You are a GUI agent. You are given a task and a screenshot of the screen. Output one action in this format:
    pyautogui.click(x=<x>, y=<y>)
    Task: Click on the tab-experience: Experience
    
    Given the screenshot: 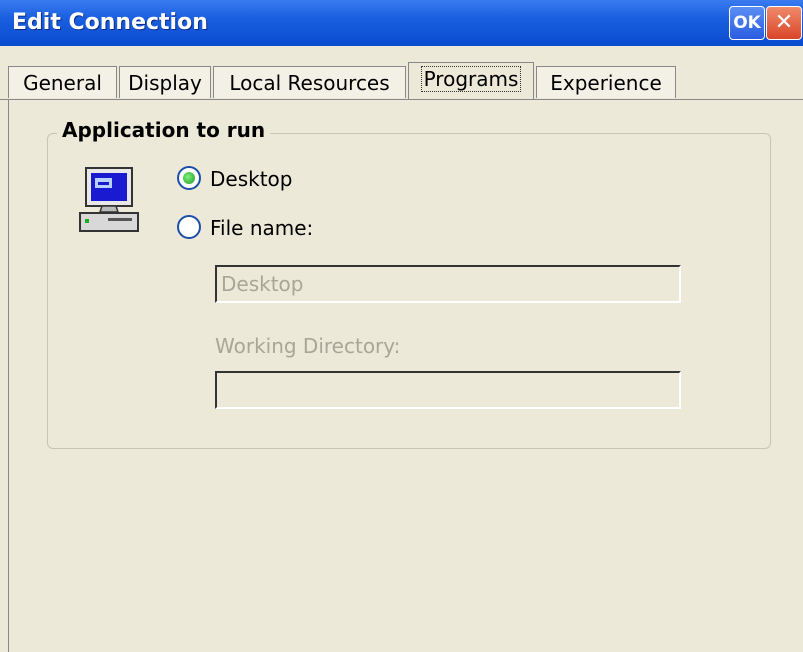 What is the action you would take?
    pyautogui.click(x=606, y=82)
    